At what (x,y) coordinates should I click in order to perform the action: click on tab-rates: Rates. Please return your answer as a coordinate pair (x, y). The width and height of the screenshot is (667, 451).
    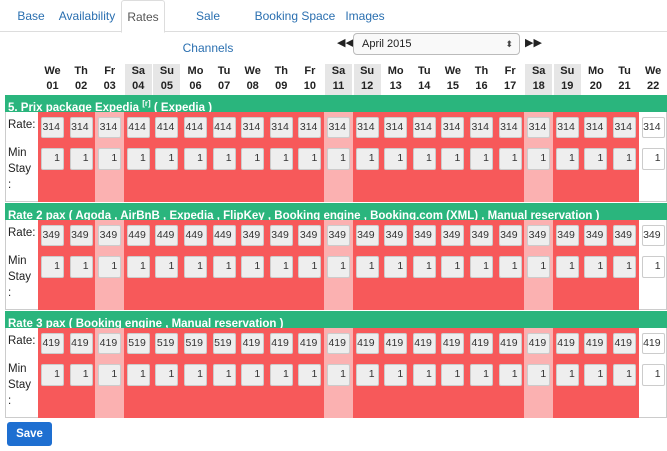
    Looking at the image, I should click on (143, 16).